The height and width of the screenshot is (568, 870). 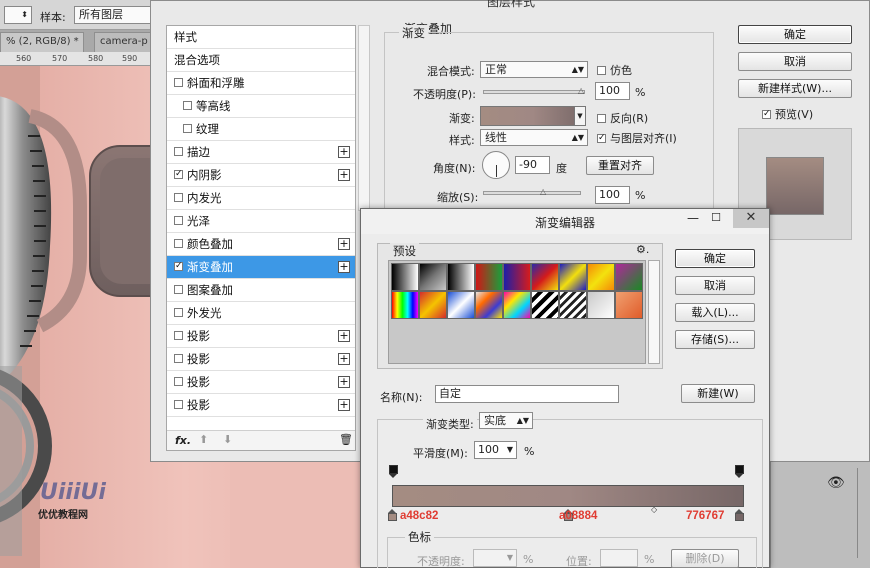 I want to click on ok-button: 确定, so click(x=795, y=34).